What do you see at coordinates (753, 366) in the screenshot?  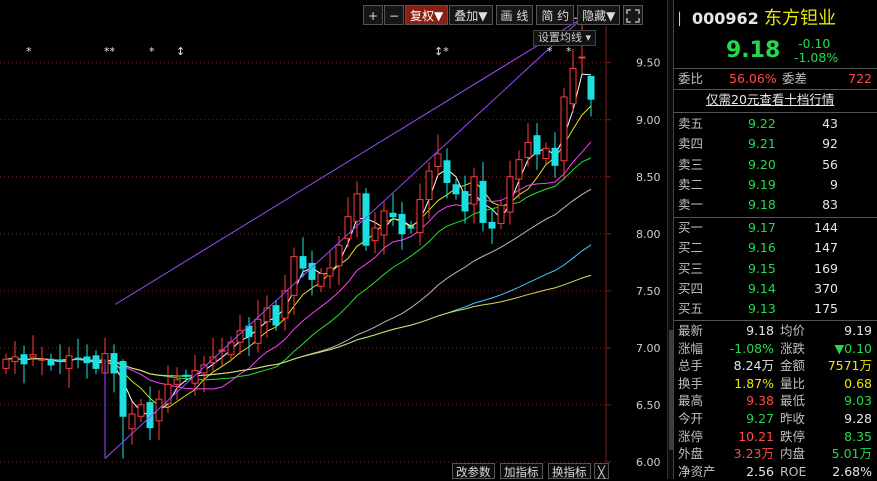 I see `stat-value: 8.24万` at bounding box center [753, 366].